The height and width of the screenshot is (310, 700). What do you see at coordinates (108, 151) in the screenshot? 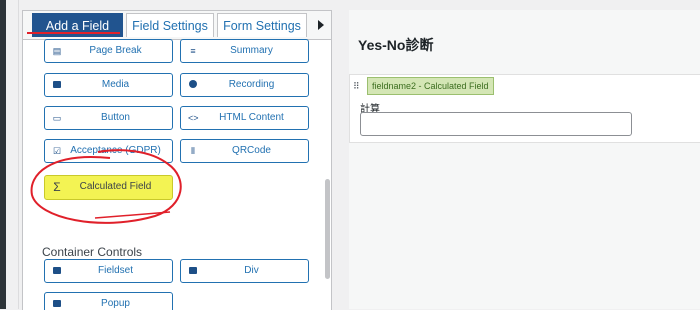
I see `field-button-acceptance: ☑ Acceptance (GDPR)` at bounding box center [108, 151].